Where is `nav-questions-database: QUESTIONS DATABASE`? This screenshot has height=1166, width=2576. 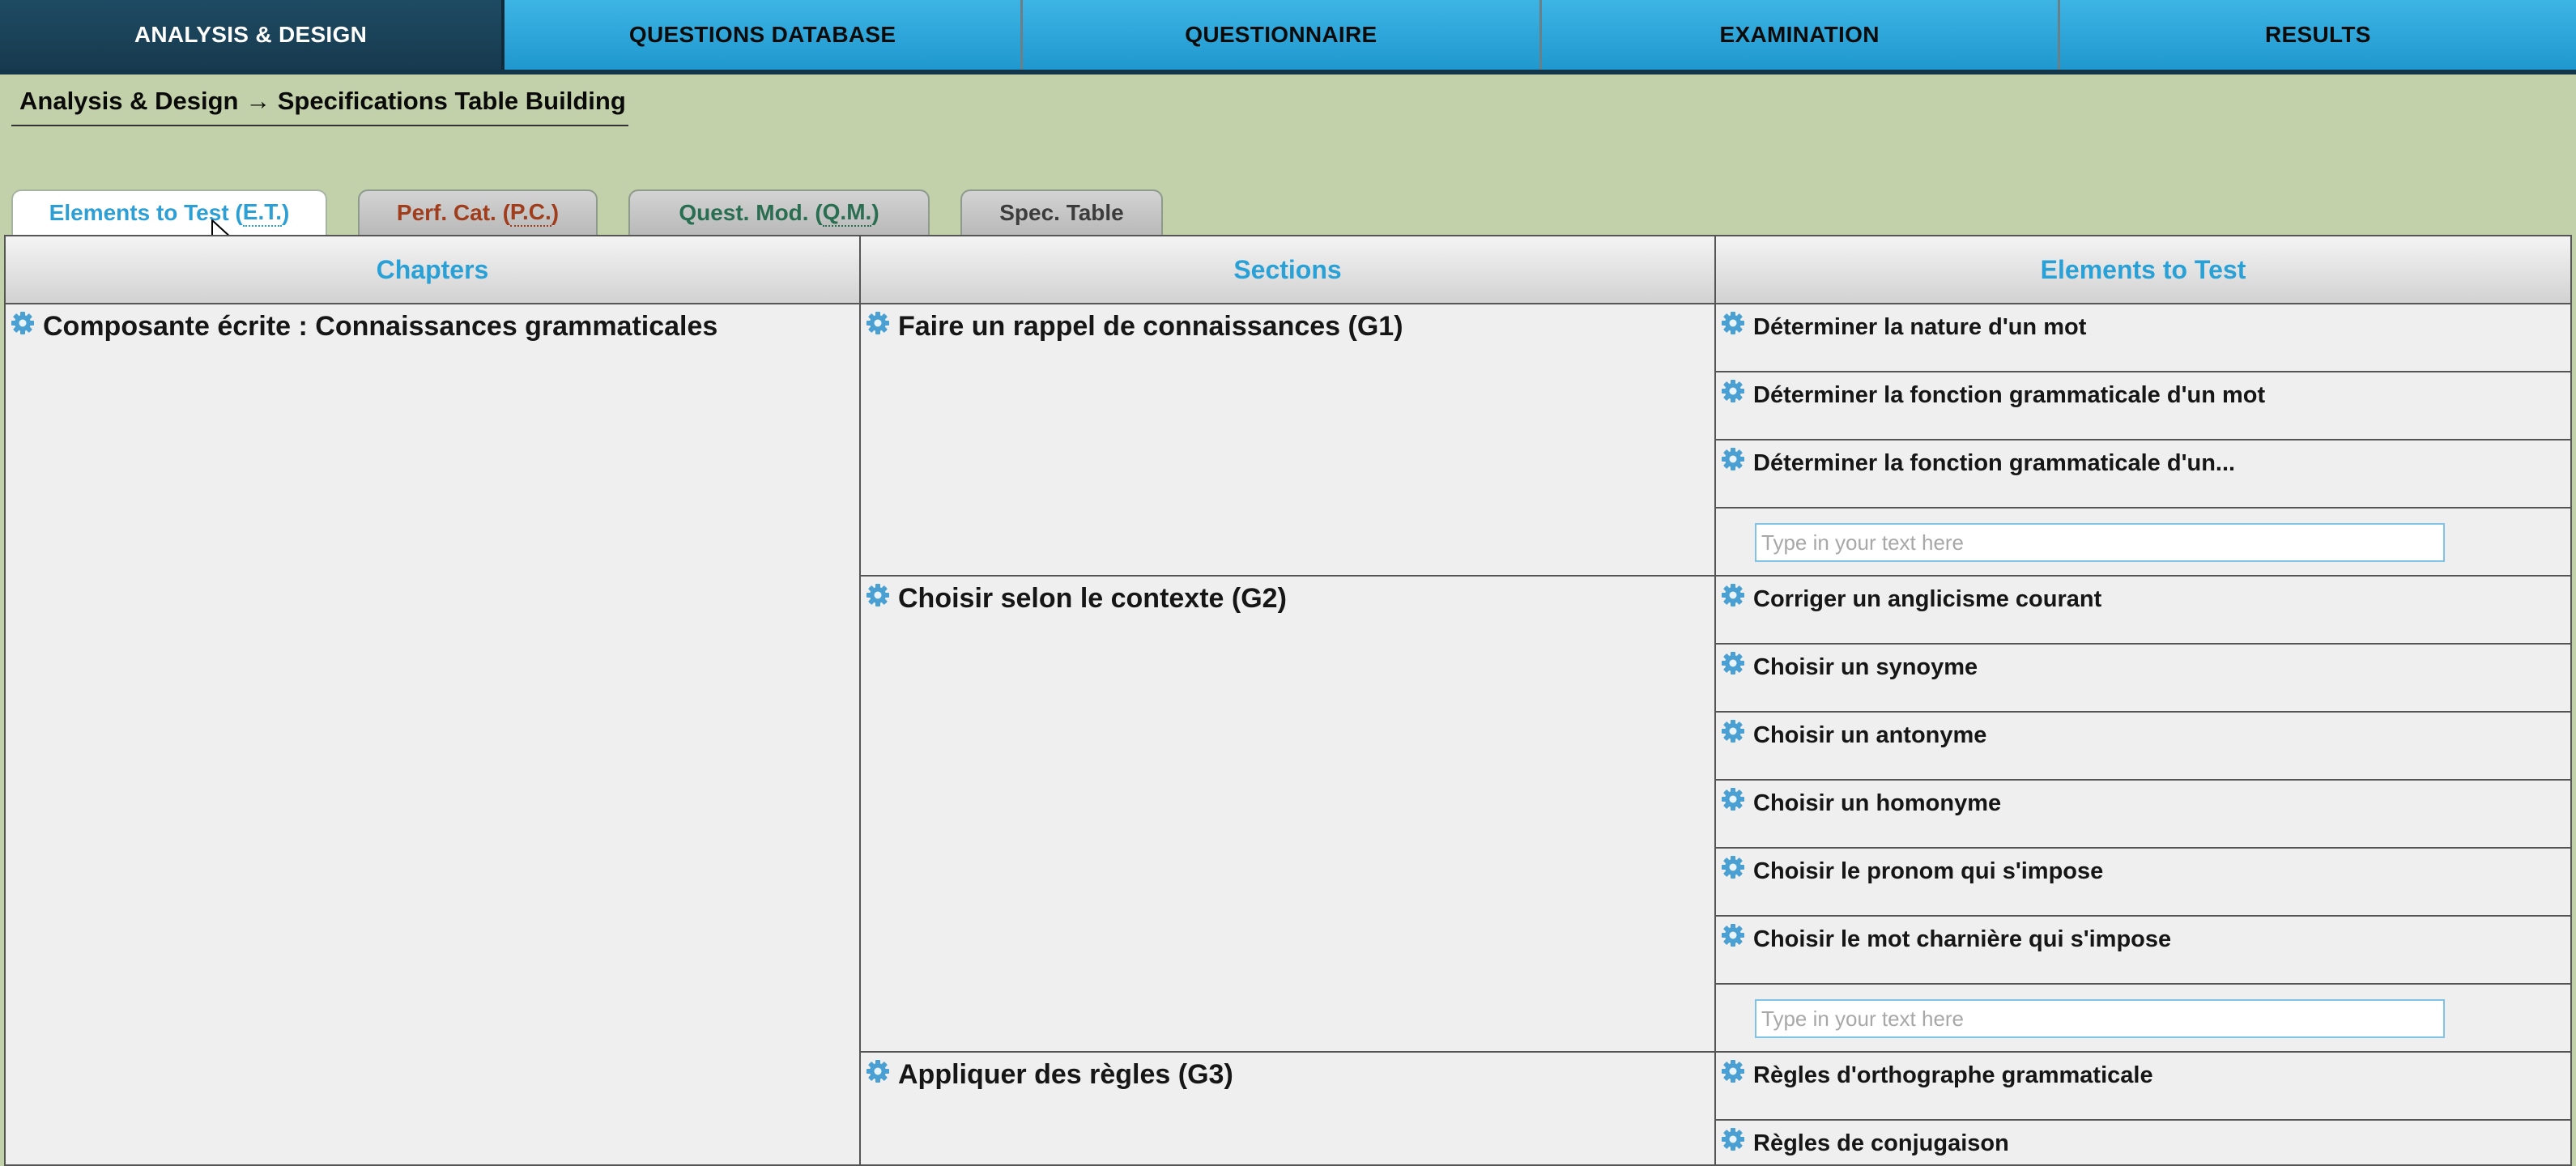
nav-questions-database: QUESTIONS DATABASE is located at coordinates (764, 35).